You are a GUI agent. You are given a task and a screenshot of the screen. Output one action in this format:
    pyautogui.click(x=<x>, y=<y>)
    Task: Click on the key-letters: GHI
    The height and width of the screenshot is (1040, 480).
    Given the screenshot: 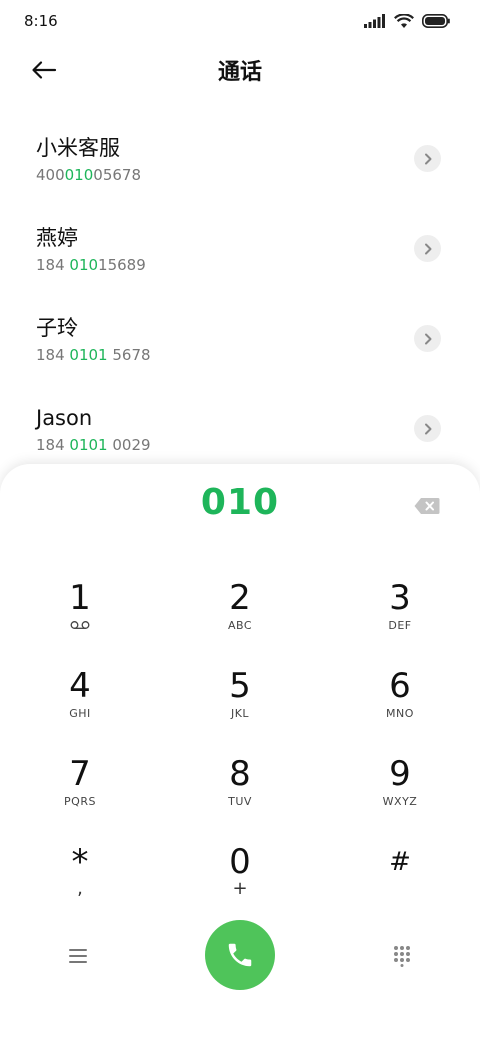 What is the action you would take?
    pyautogui.click(x=80, y=713)
    